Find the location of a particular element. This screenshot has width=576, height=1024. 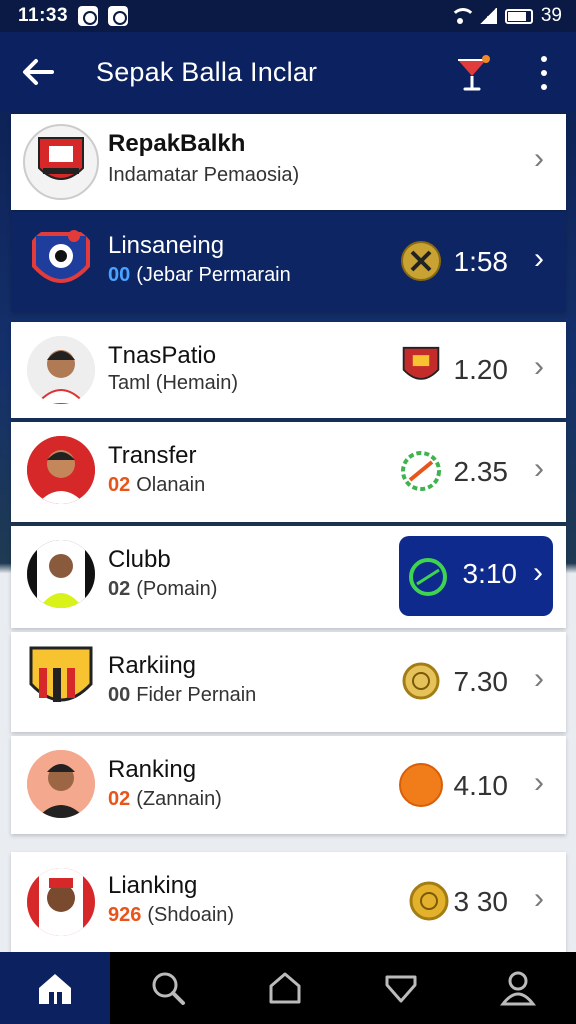

nav-search is located at coordinates (168, 988).